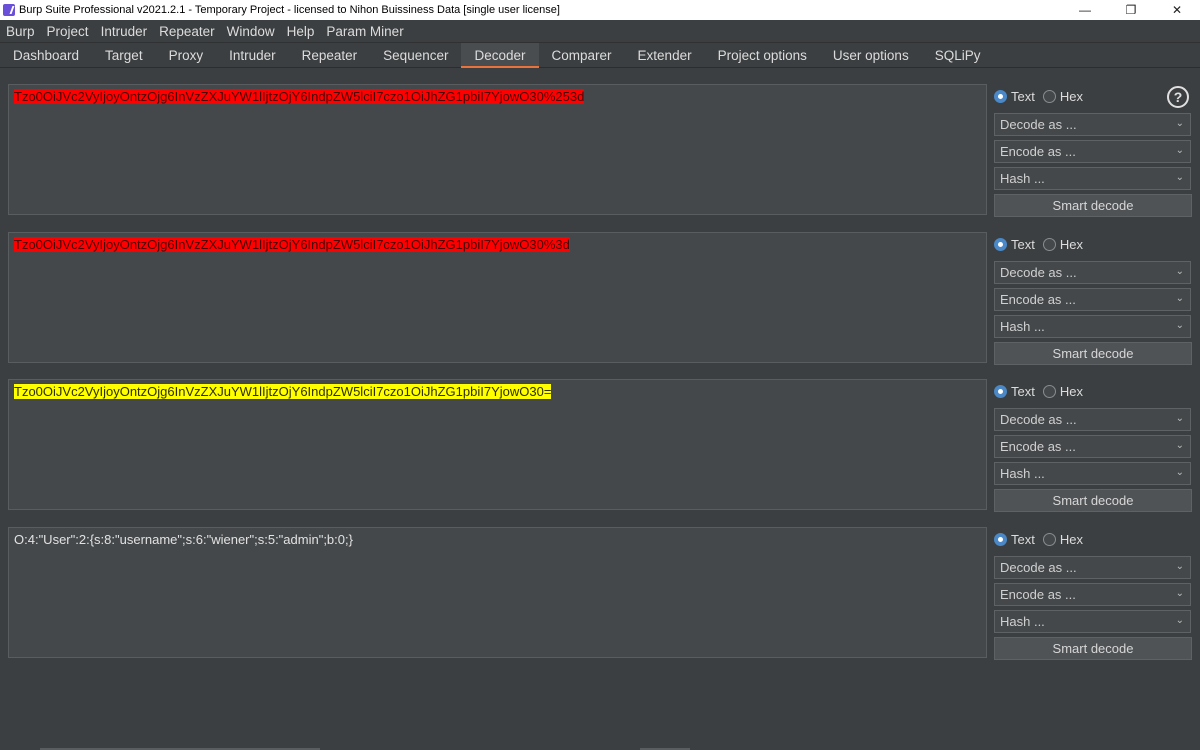  Describe the element at coordinates (1085, 10) in the screenshot. I see `minimize-icon: —` at that location.